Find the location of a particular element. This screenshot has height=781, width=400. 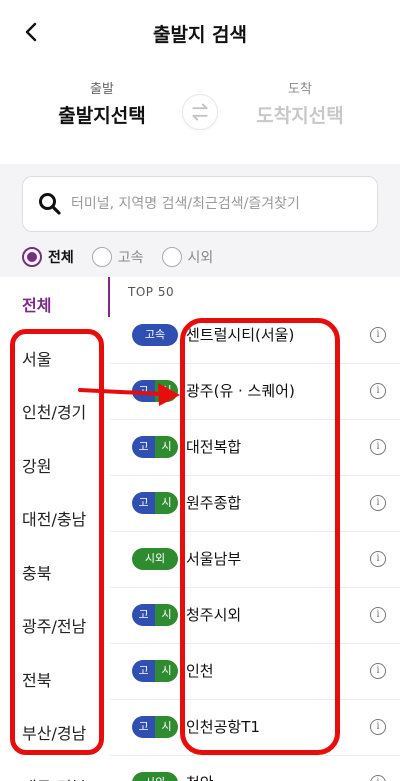

search-area: 전체 고속 시외 is located at coordinates (200, 220).